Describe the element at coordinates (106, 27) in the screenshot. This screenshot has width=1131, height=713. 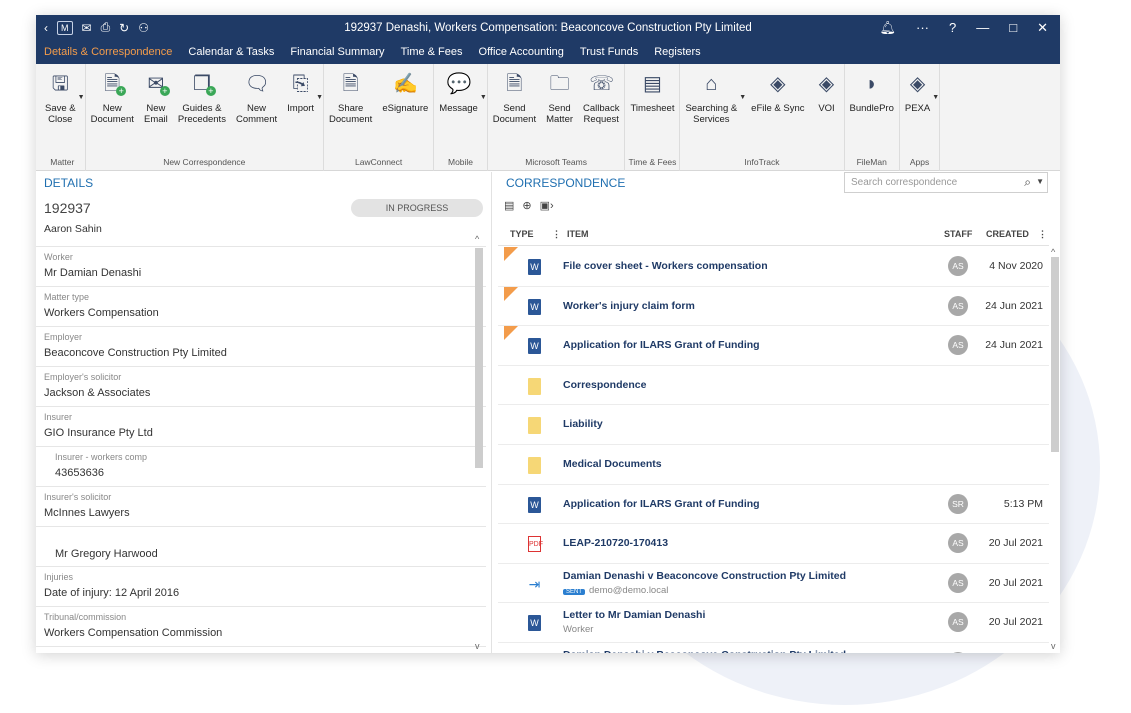
I see `print-icon: ⎙` at that location.